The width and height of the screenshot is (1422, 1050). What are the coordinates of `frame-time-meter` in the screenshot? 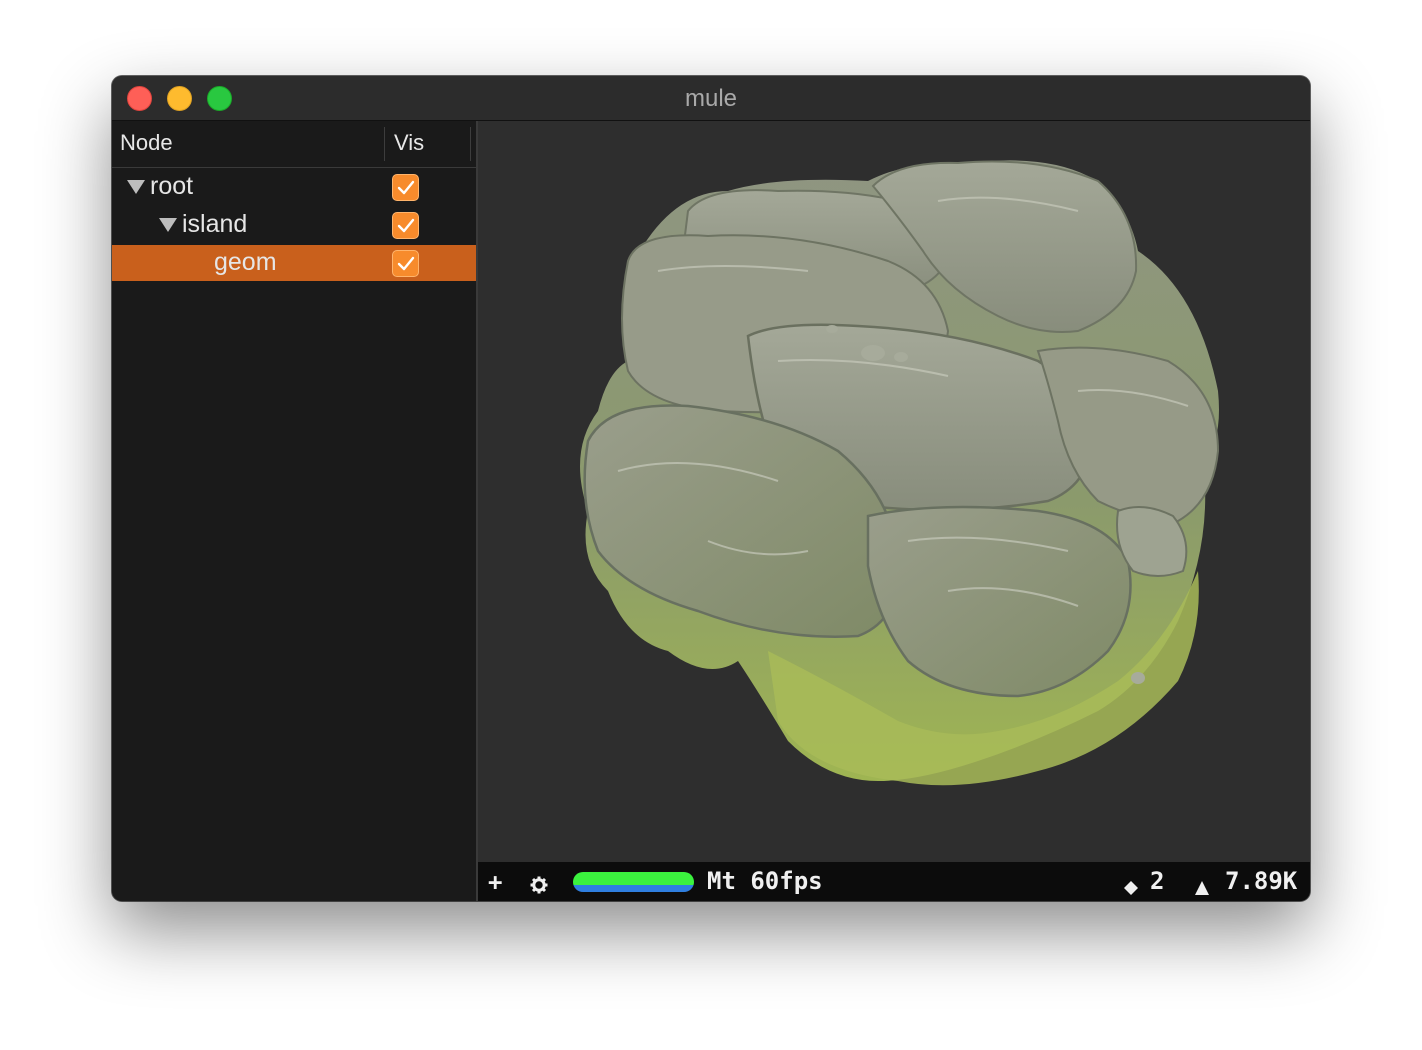 It's located at (633, 882).